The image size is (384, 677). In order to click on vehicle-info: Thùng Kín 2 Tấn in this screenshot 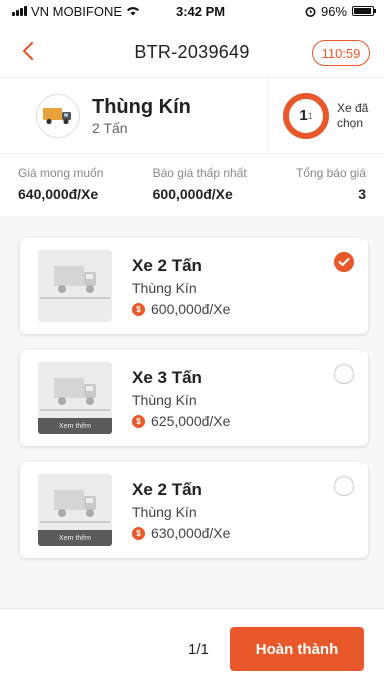, I will do `click(134, 115)`.